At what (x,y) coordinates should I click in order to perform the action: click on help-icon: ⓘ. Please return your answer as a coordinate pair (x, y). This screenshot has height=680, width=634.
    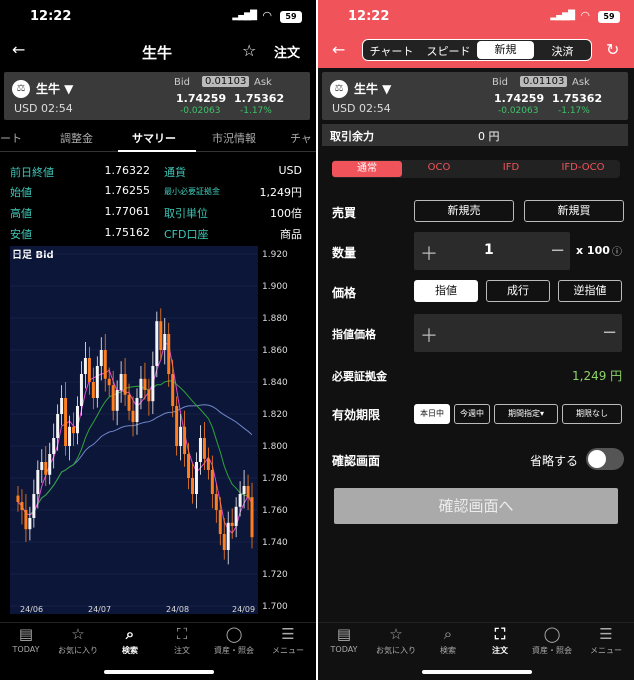
    Looking at the image, I should click on (617, 250).